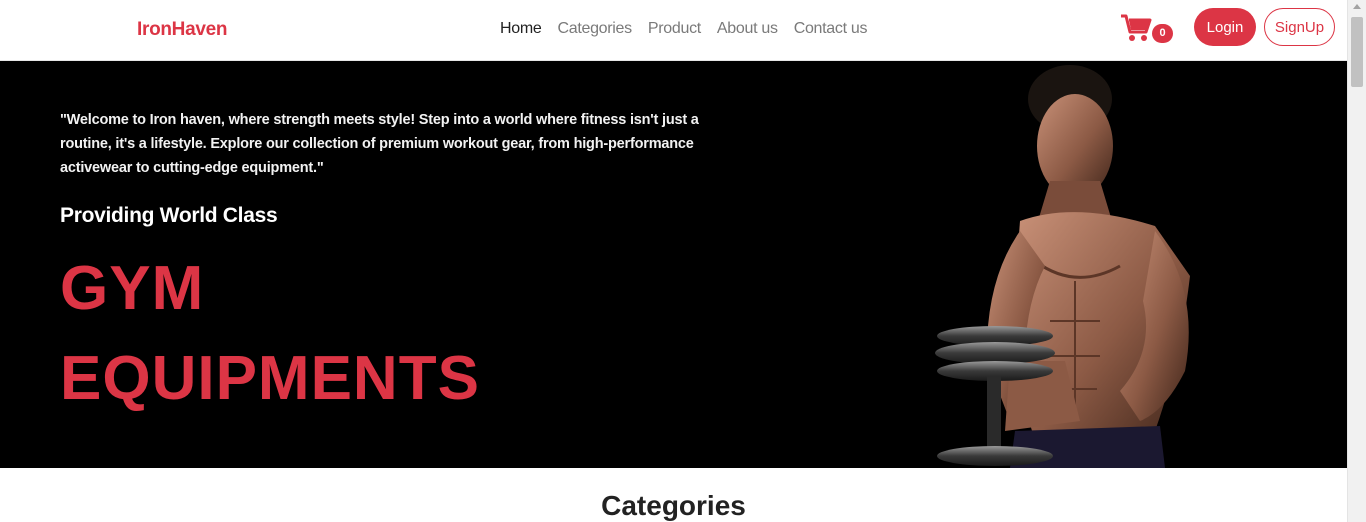 The image size is (1366, 522). I want to click on nav-link-categories: Categories, so click(594, 29).